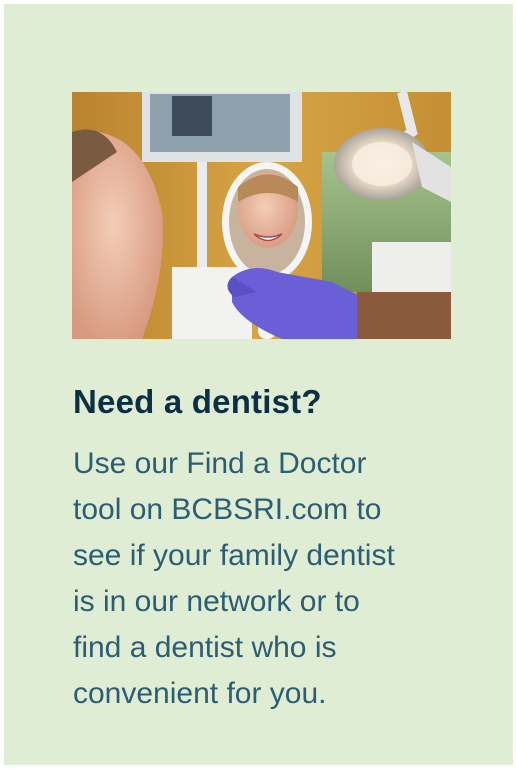 Image resolution: width=516 pixels, height=769 pixels. What do you see at coordinates (200, 693) in the screenshot?
I see `body-line: convenient for you.` at bounding box center [200, 693].